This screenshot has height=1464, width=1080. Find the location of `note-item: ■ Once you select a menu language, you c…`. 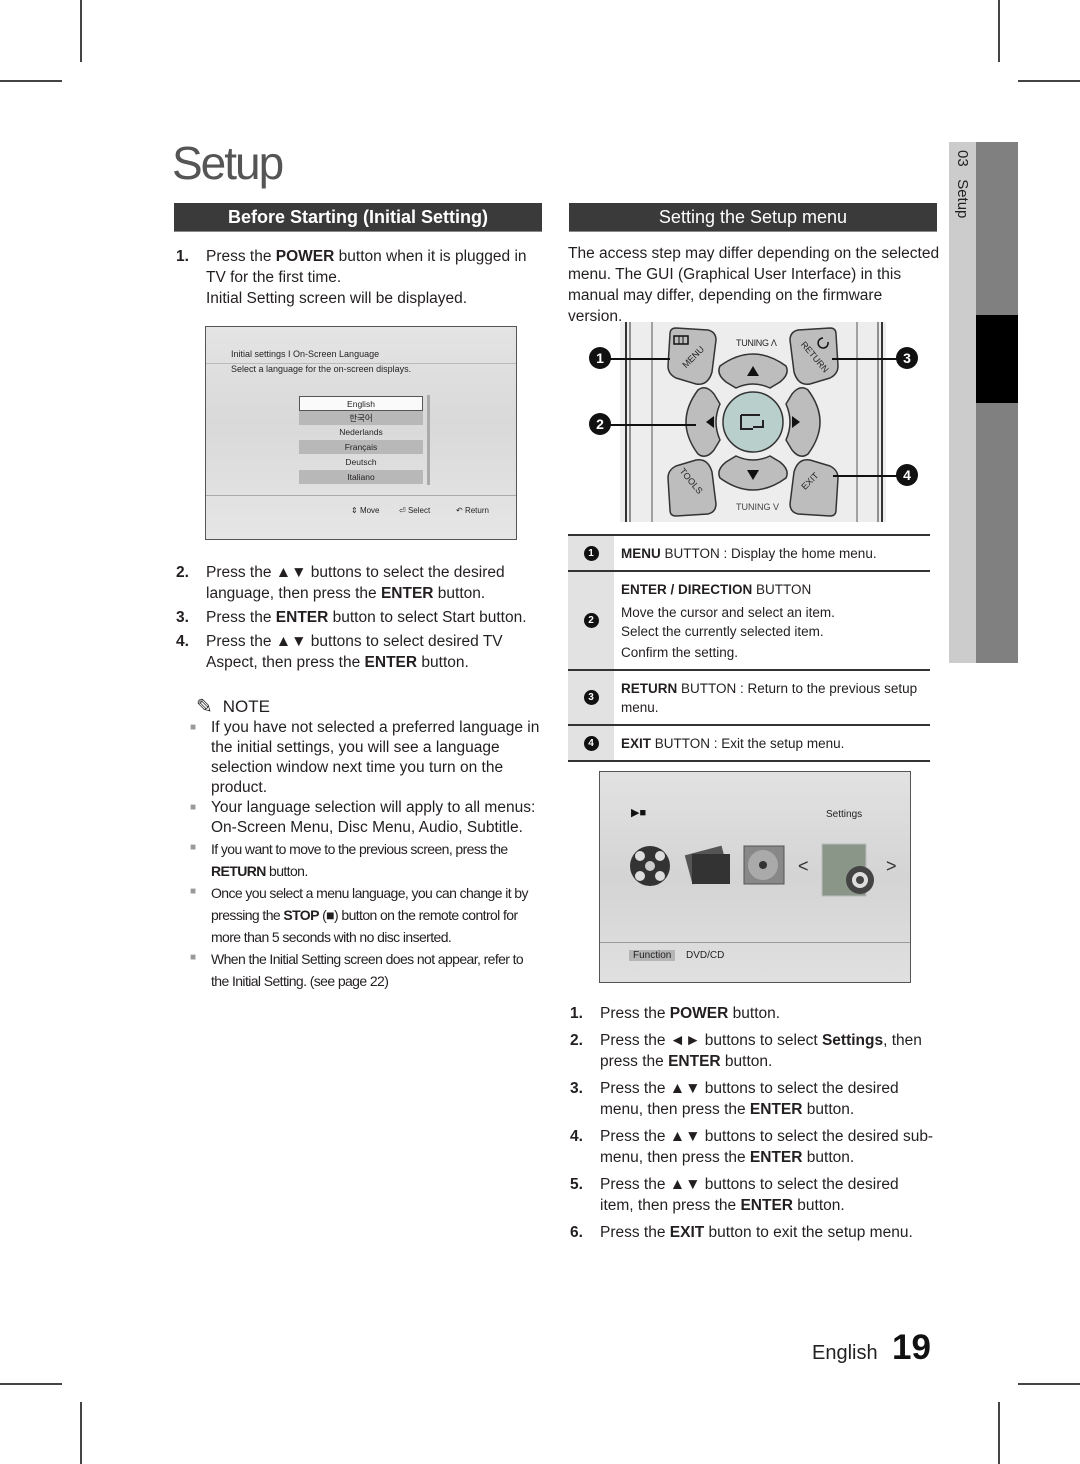

note-item: ■ Once you select a menu language, you c… is located at coordinates (365, 915).